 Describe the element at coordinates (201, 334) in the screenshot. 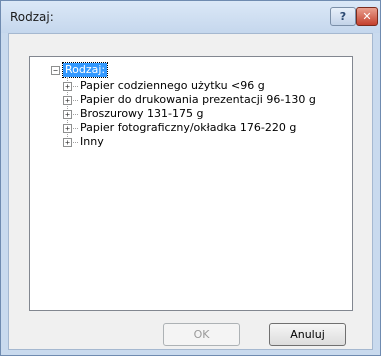

I see `ok-button: OK` at that location.